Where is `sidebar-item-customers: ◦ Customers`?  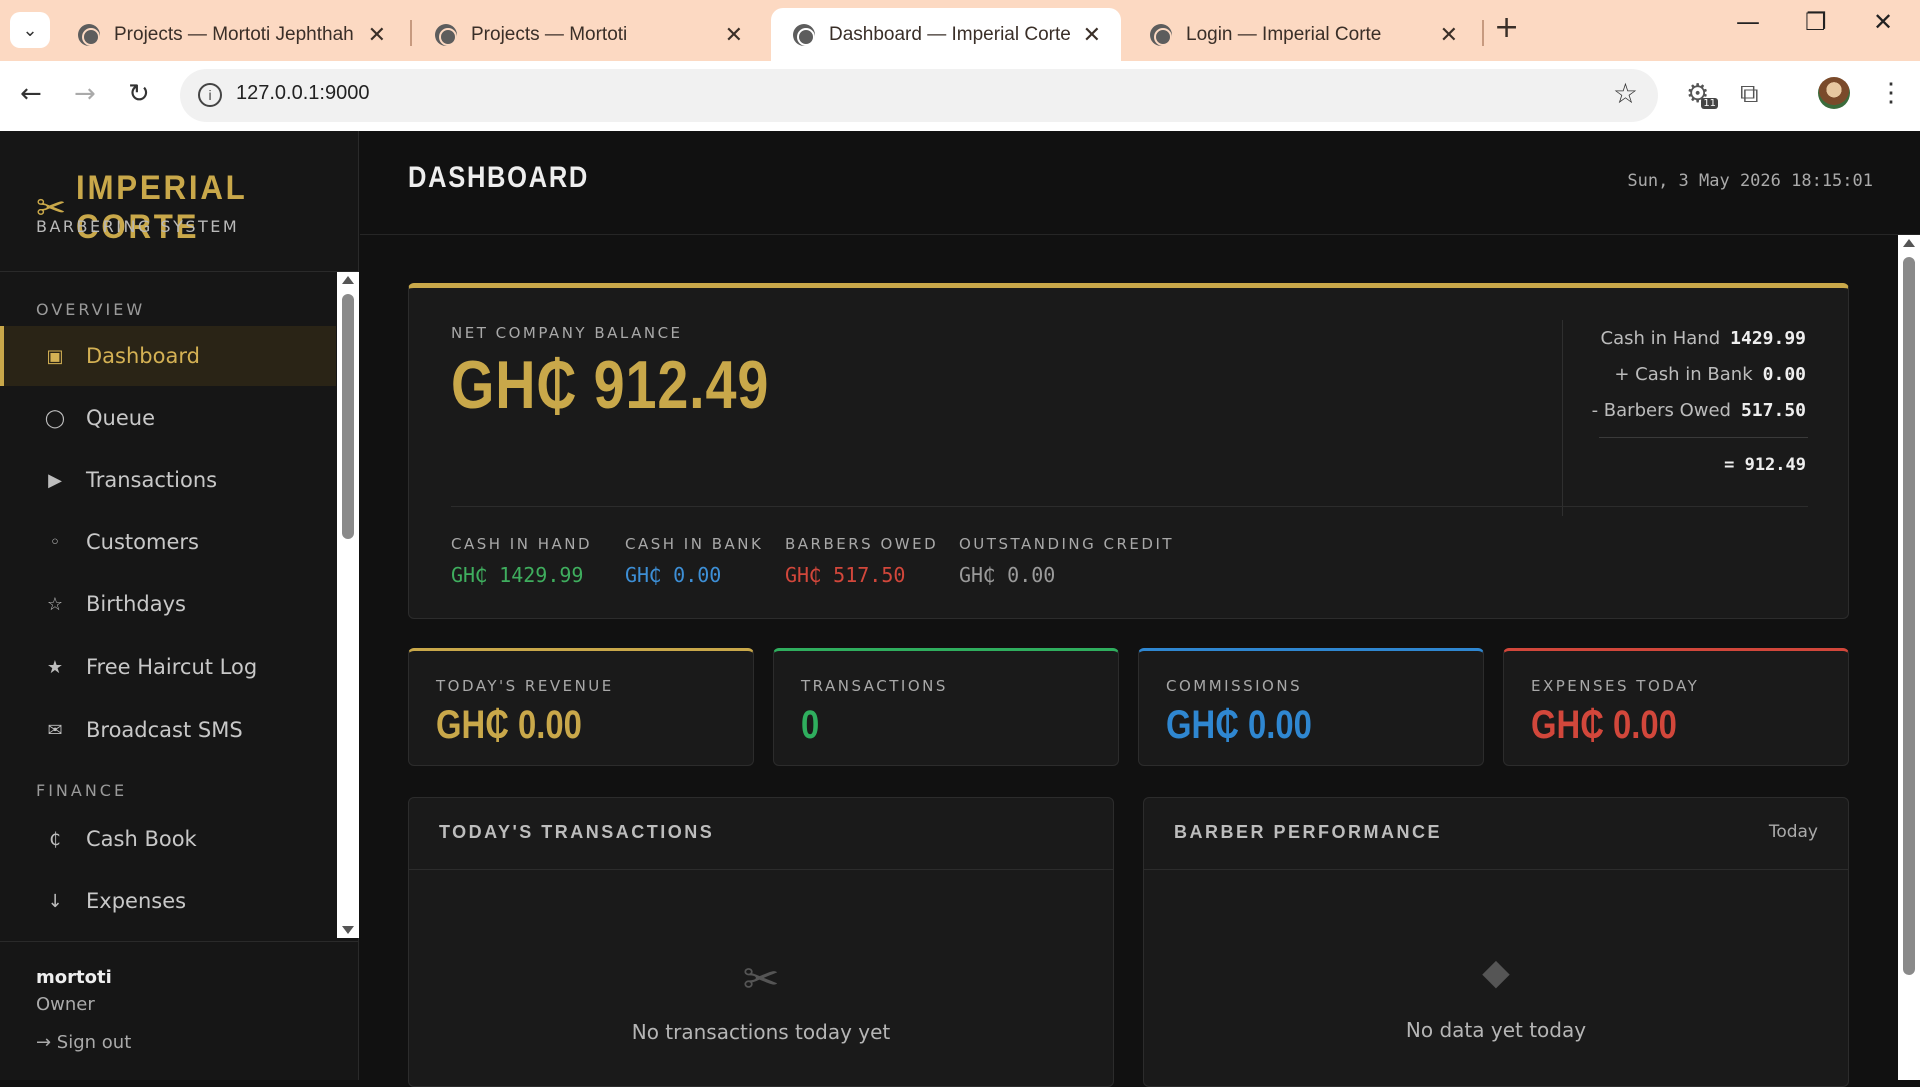 sidebar-item-customers: ◦ Customers is located at coordinates (168, 542).